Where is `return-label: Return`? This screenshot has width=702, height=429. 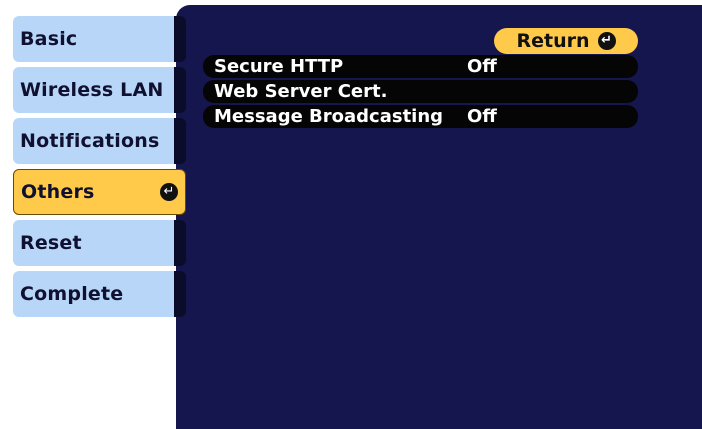
return-label: Return is located at coordinates (553, 41).